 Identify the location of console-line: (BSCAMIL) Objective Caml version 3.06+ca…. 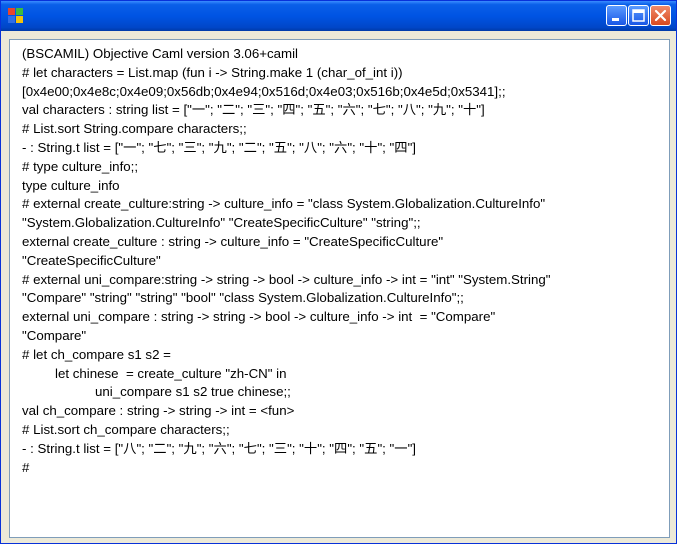
(160, 53).